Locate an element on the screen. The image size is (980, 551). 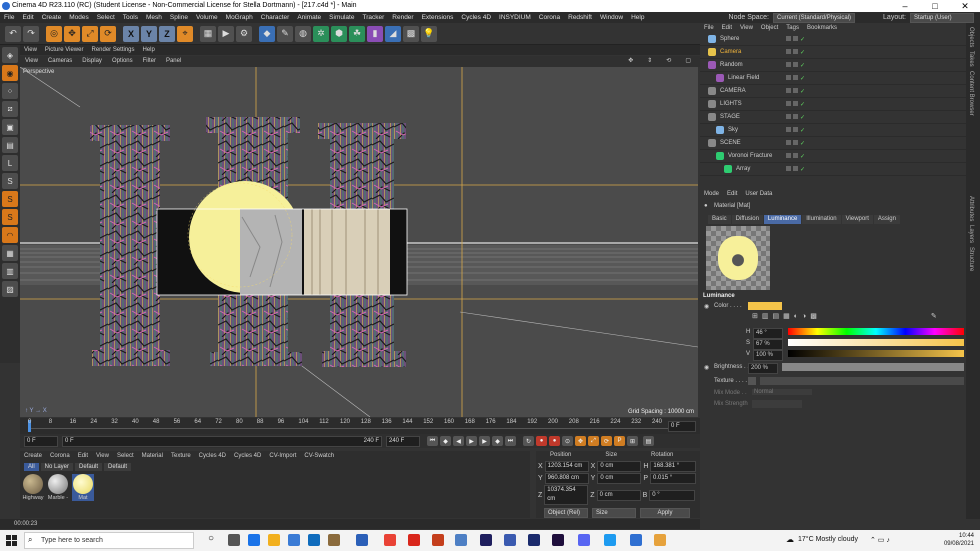
vp-menu-view: View is located at coordinates (31, 61).